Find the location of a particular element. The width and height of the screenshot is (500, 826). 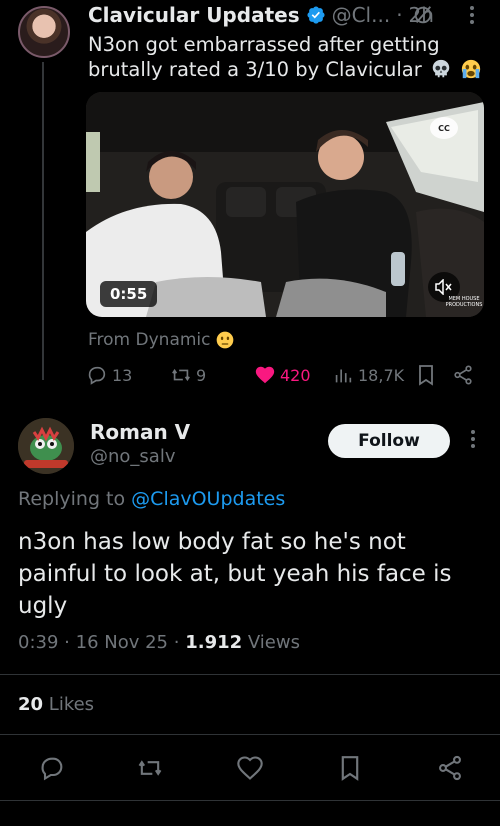

reply-actions is located at coordinates (250, 769).